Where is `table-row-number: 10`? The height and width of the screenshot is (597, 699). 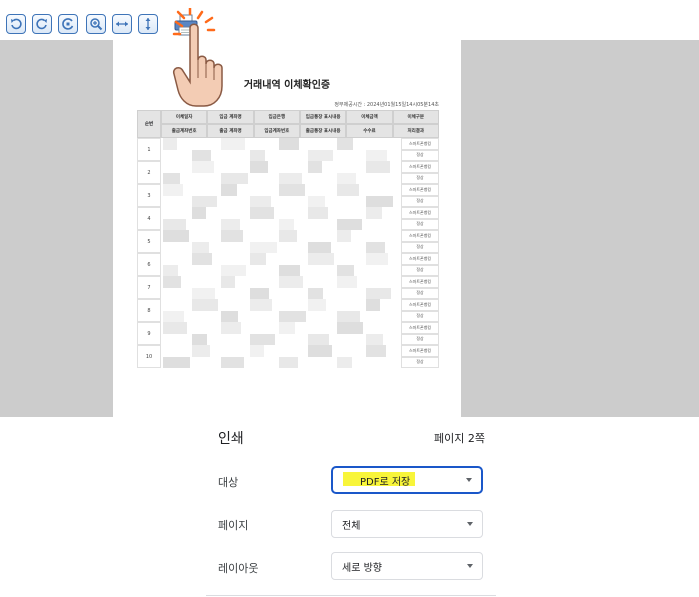 table-row-number: 10 is located at coordinates (149, 356).